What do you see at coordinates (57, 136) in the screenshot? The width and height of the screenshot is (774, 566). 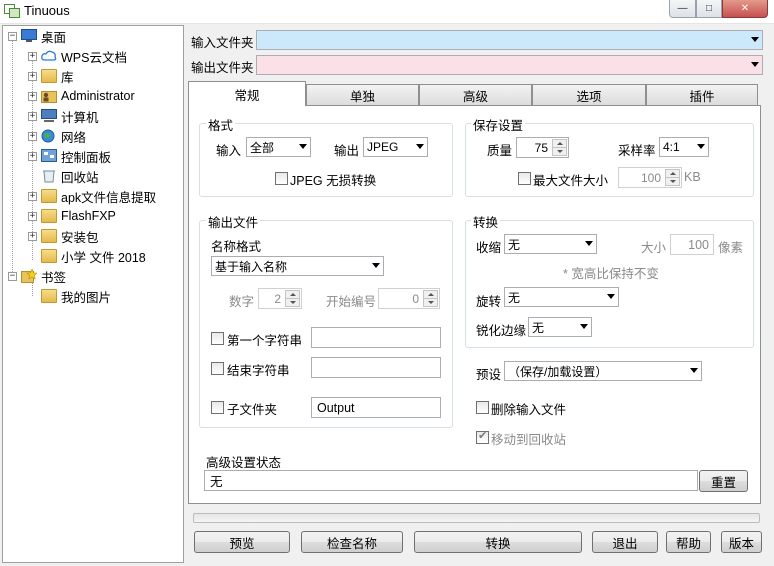 I see `tree-item-network: + 网络` at bounding box center [57, 136].